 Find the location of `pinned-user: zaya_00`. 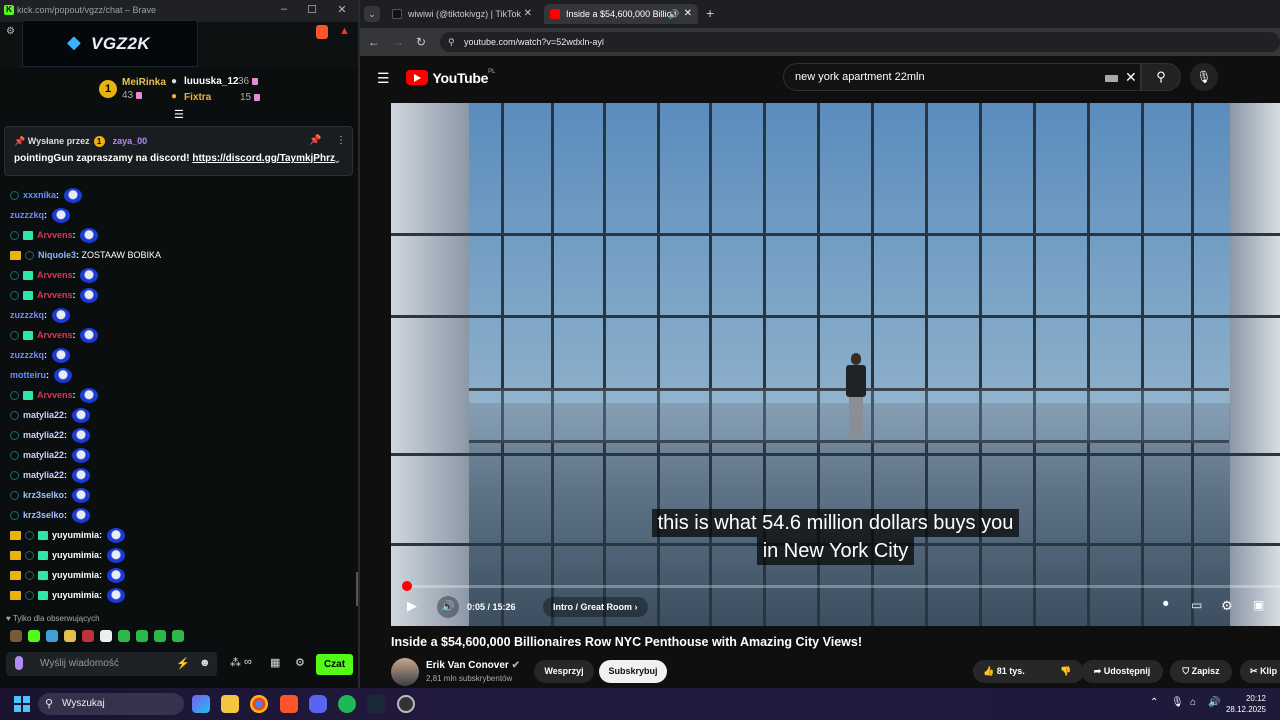

pinned-user: zaya_00 is located at coordinates (130, 141).